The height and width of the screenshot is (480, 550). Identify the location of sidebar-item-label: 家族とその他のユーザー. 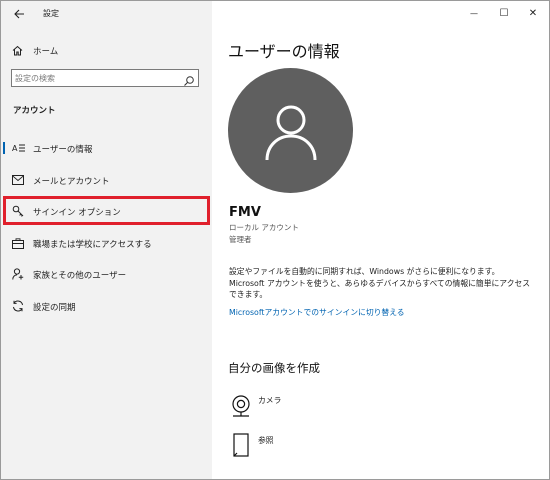
(80, 276).